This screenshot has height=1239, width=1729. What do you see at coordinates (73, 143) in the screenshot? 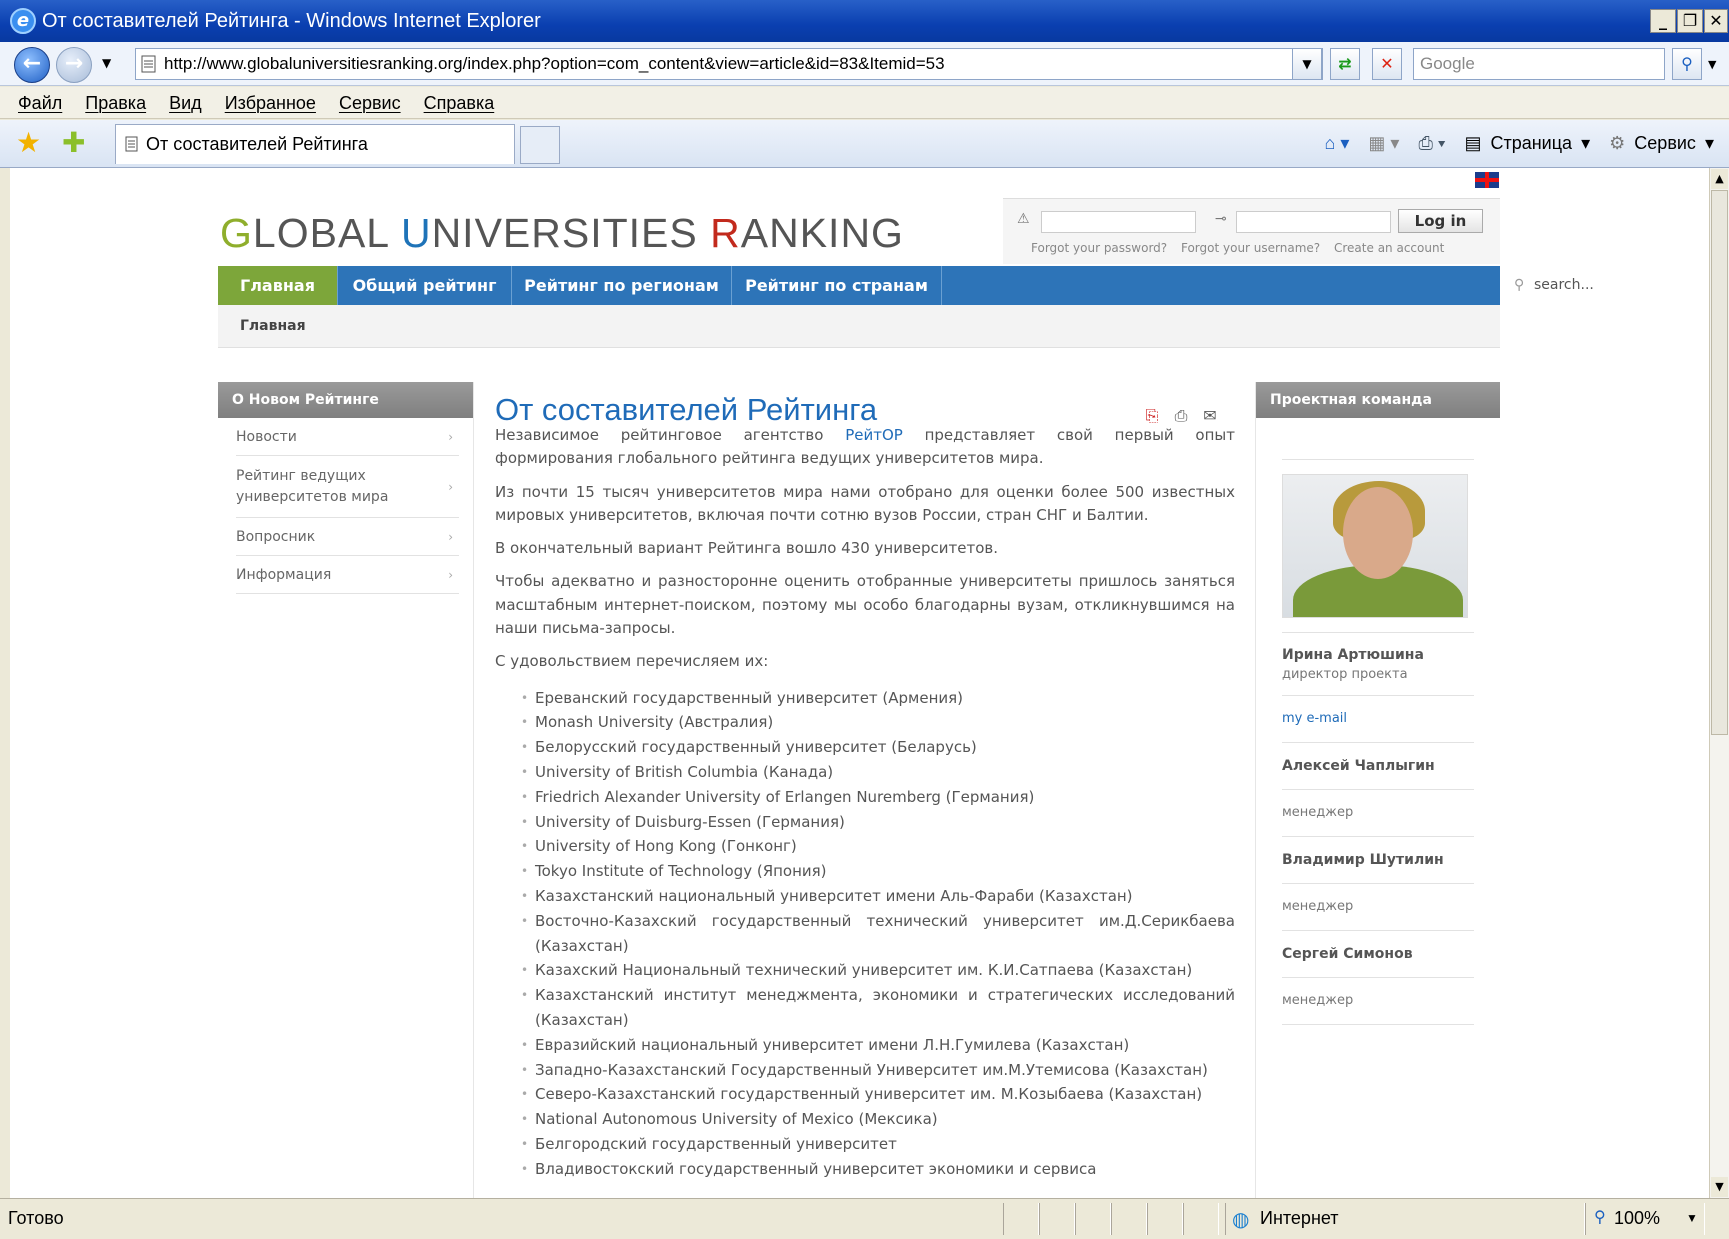
I see `add-favorites-icon: ✚` at bounding box center [73, 143].